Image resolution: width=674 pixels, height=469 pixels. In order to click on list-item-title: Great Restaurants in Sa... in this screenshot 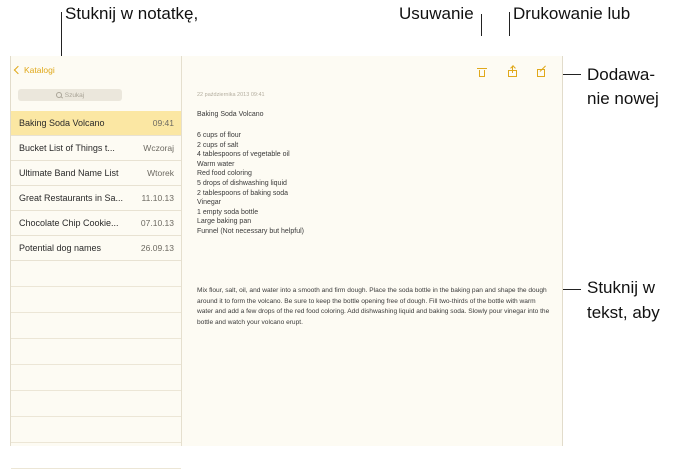, I will do `click(71, 198)`.